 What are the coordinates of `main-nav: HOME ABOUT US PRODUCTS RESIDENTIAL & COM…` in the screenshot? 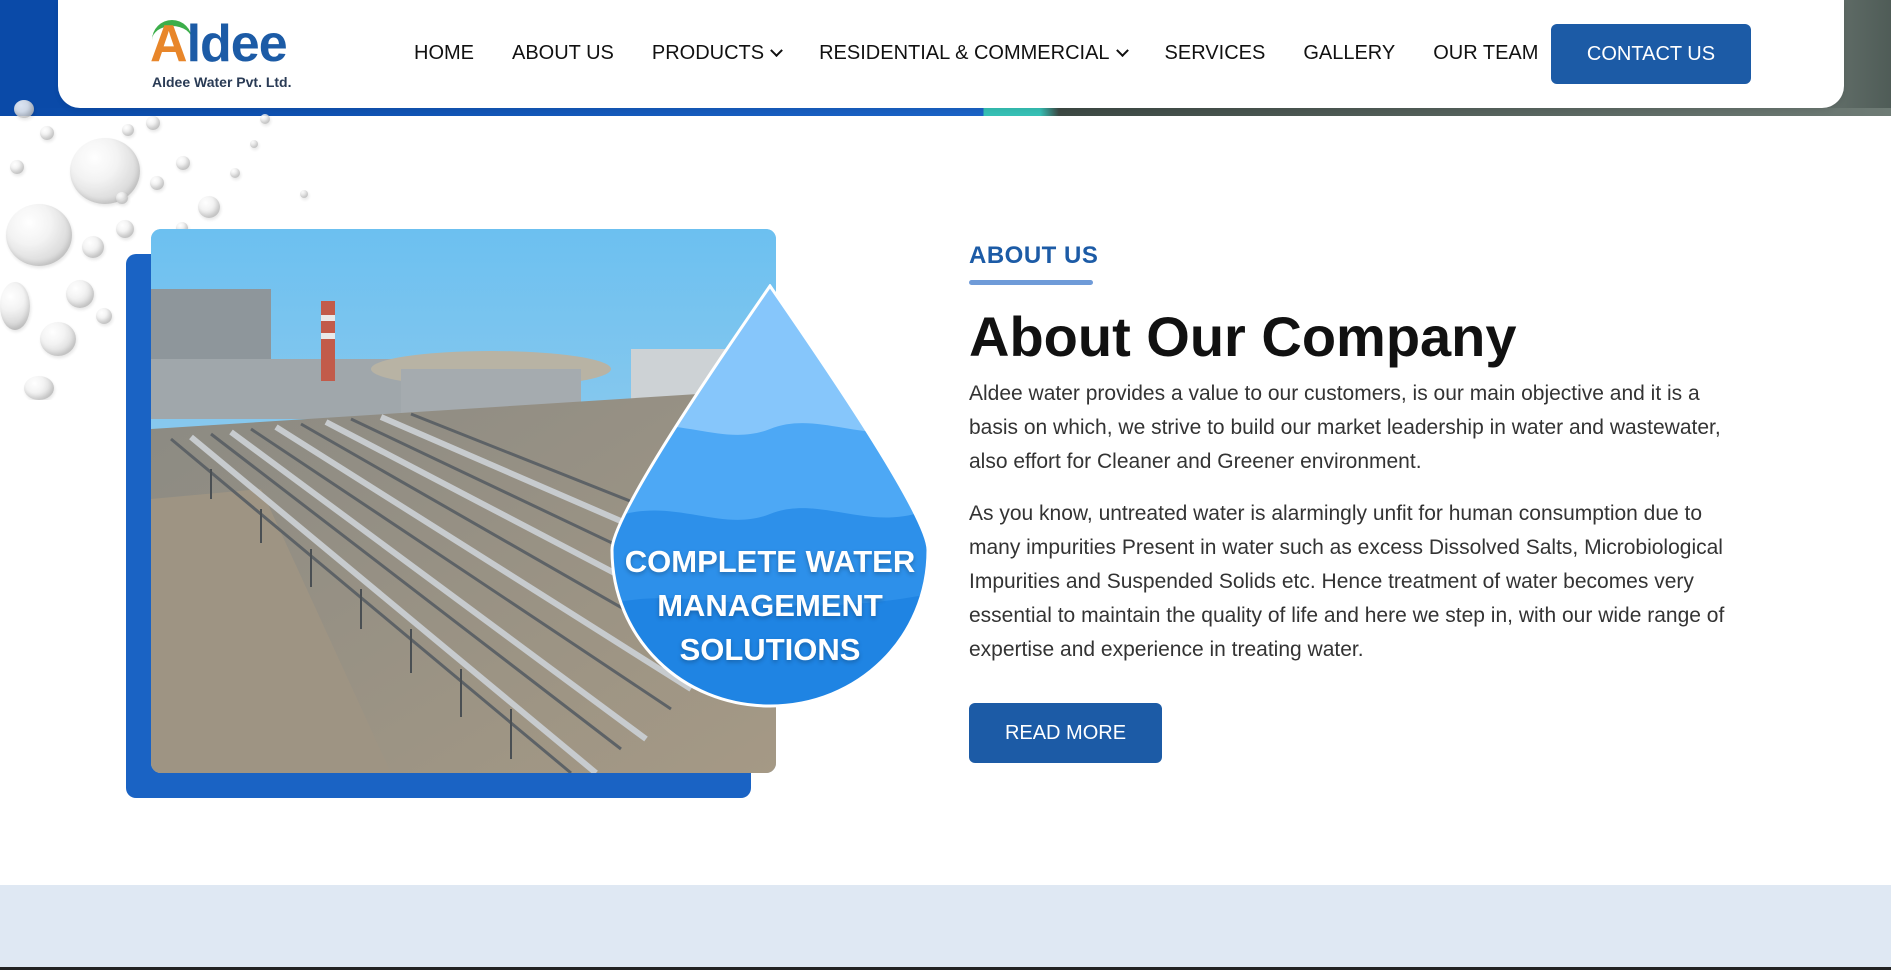 It's located at (995, 53).